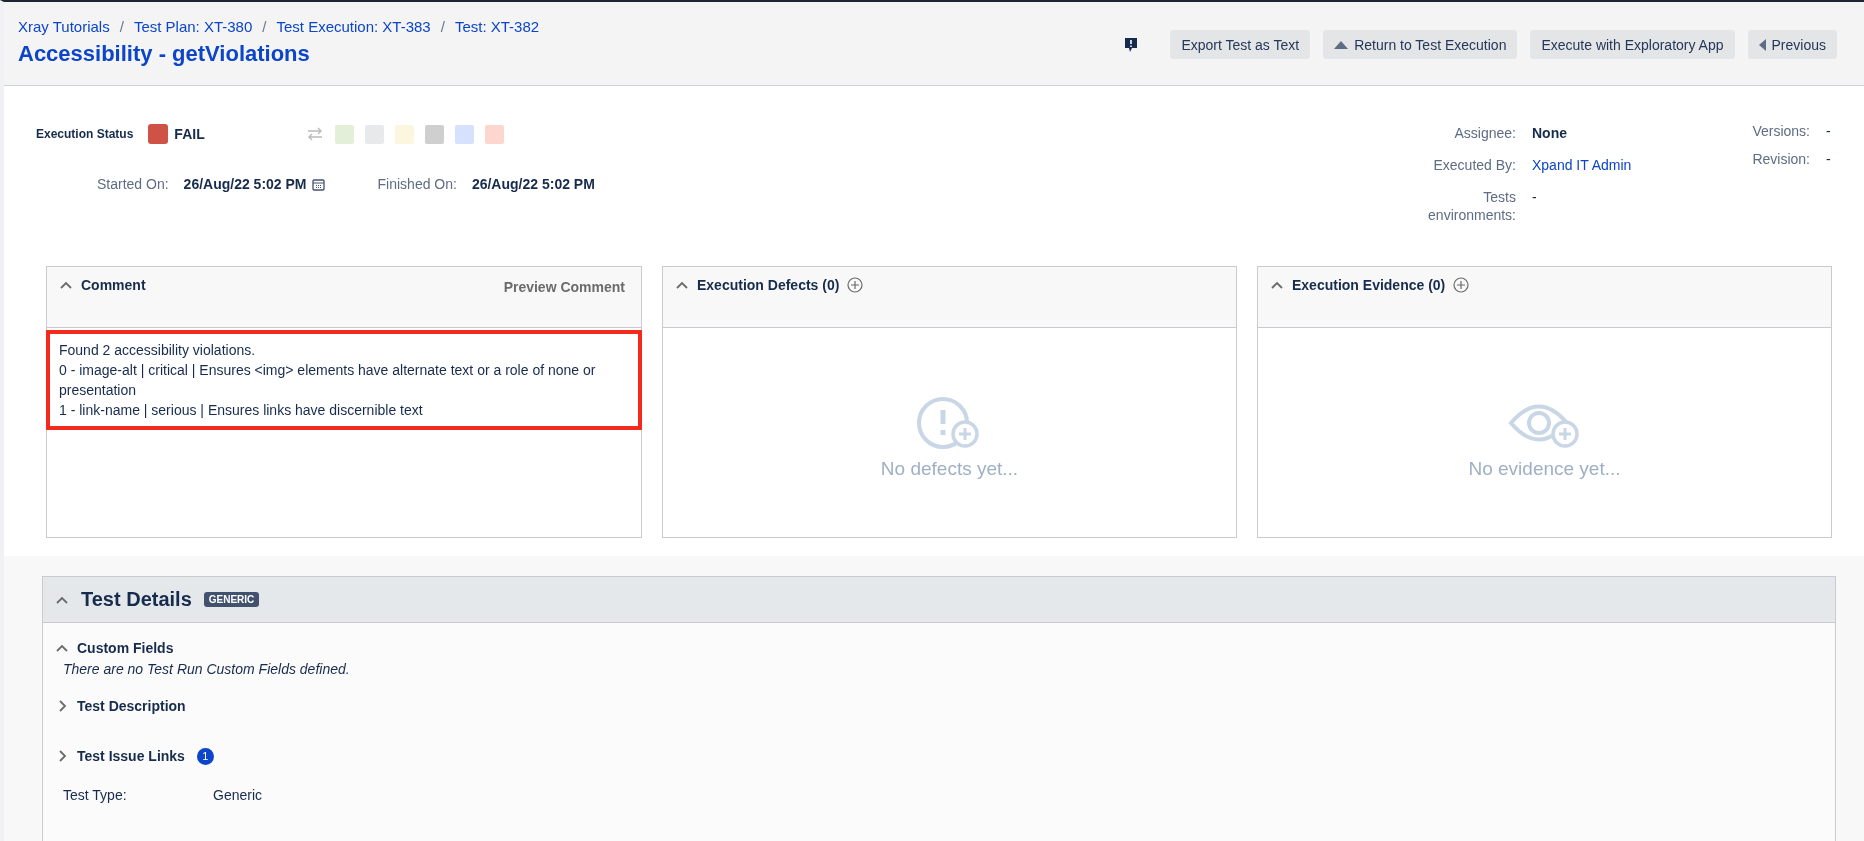 The width and height of the screenshot is (1864, 841). What do you see at coordinates (133, 184) in the screenshot?
I see `date-label: Started On:` at bounding box center [133, 184].